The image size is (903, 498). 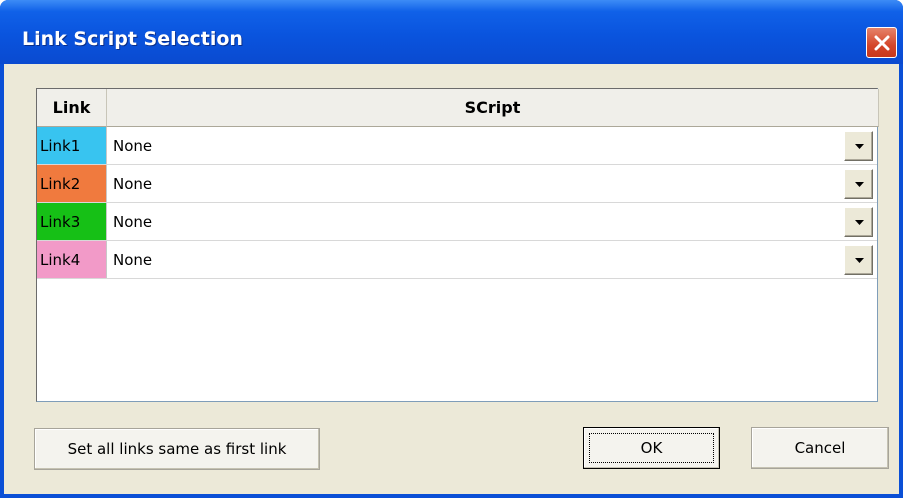 I want to click on table-row: Link4 None, so click(x=457, y=260).